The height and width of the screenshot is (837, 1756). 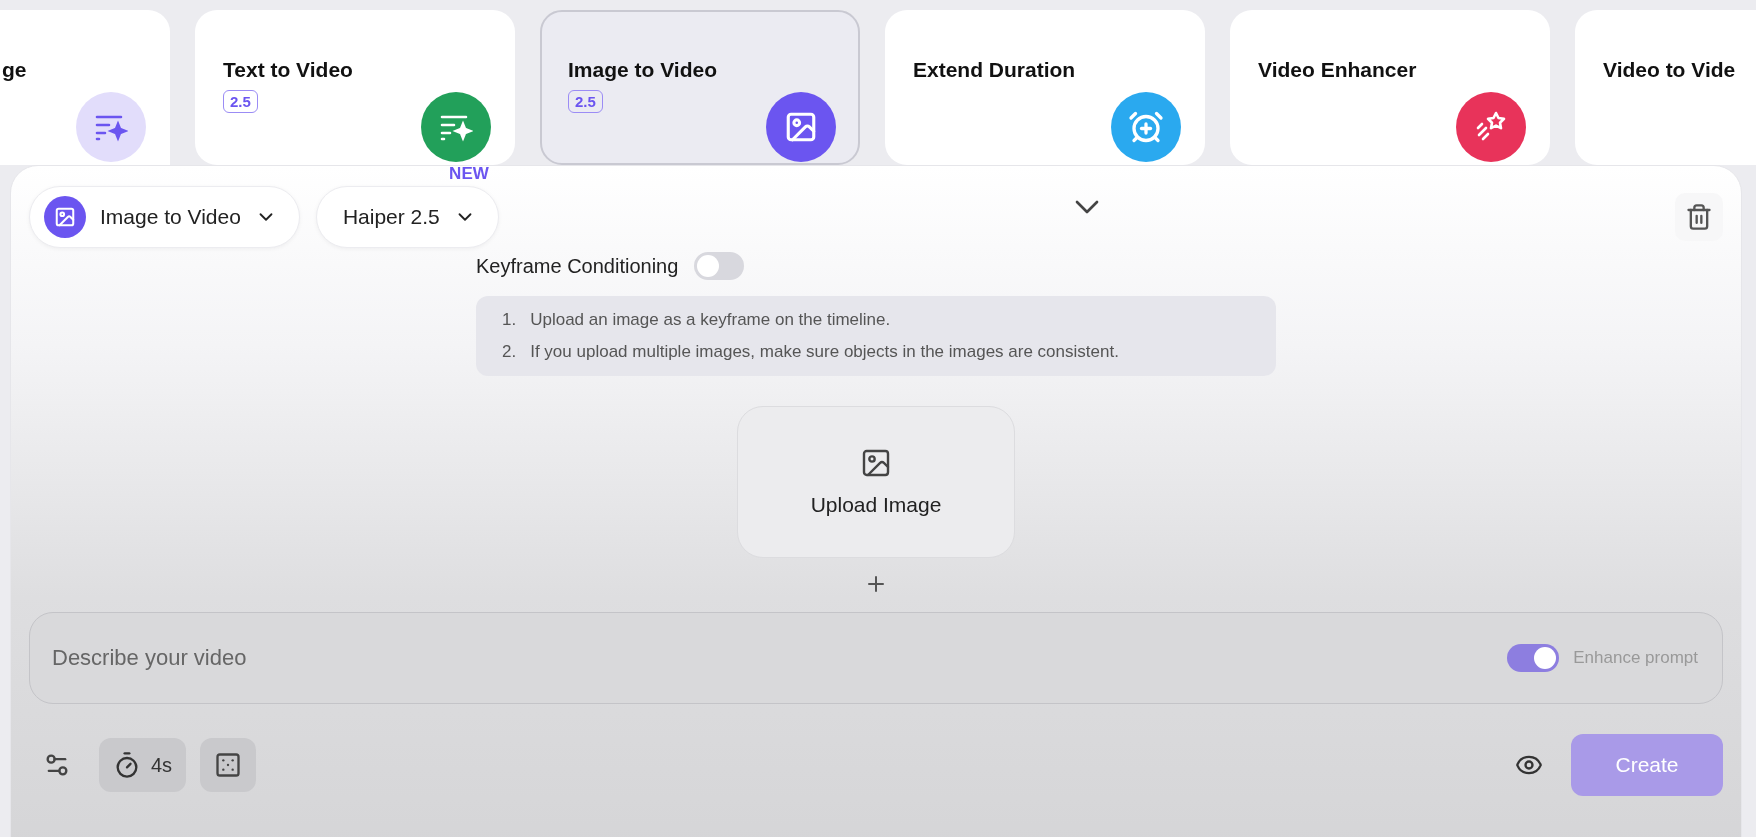 What do you see at coordinates (1146, 127) in the screenshot?
I see `clock-plus-icon` at bounding box center [1146, 127].